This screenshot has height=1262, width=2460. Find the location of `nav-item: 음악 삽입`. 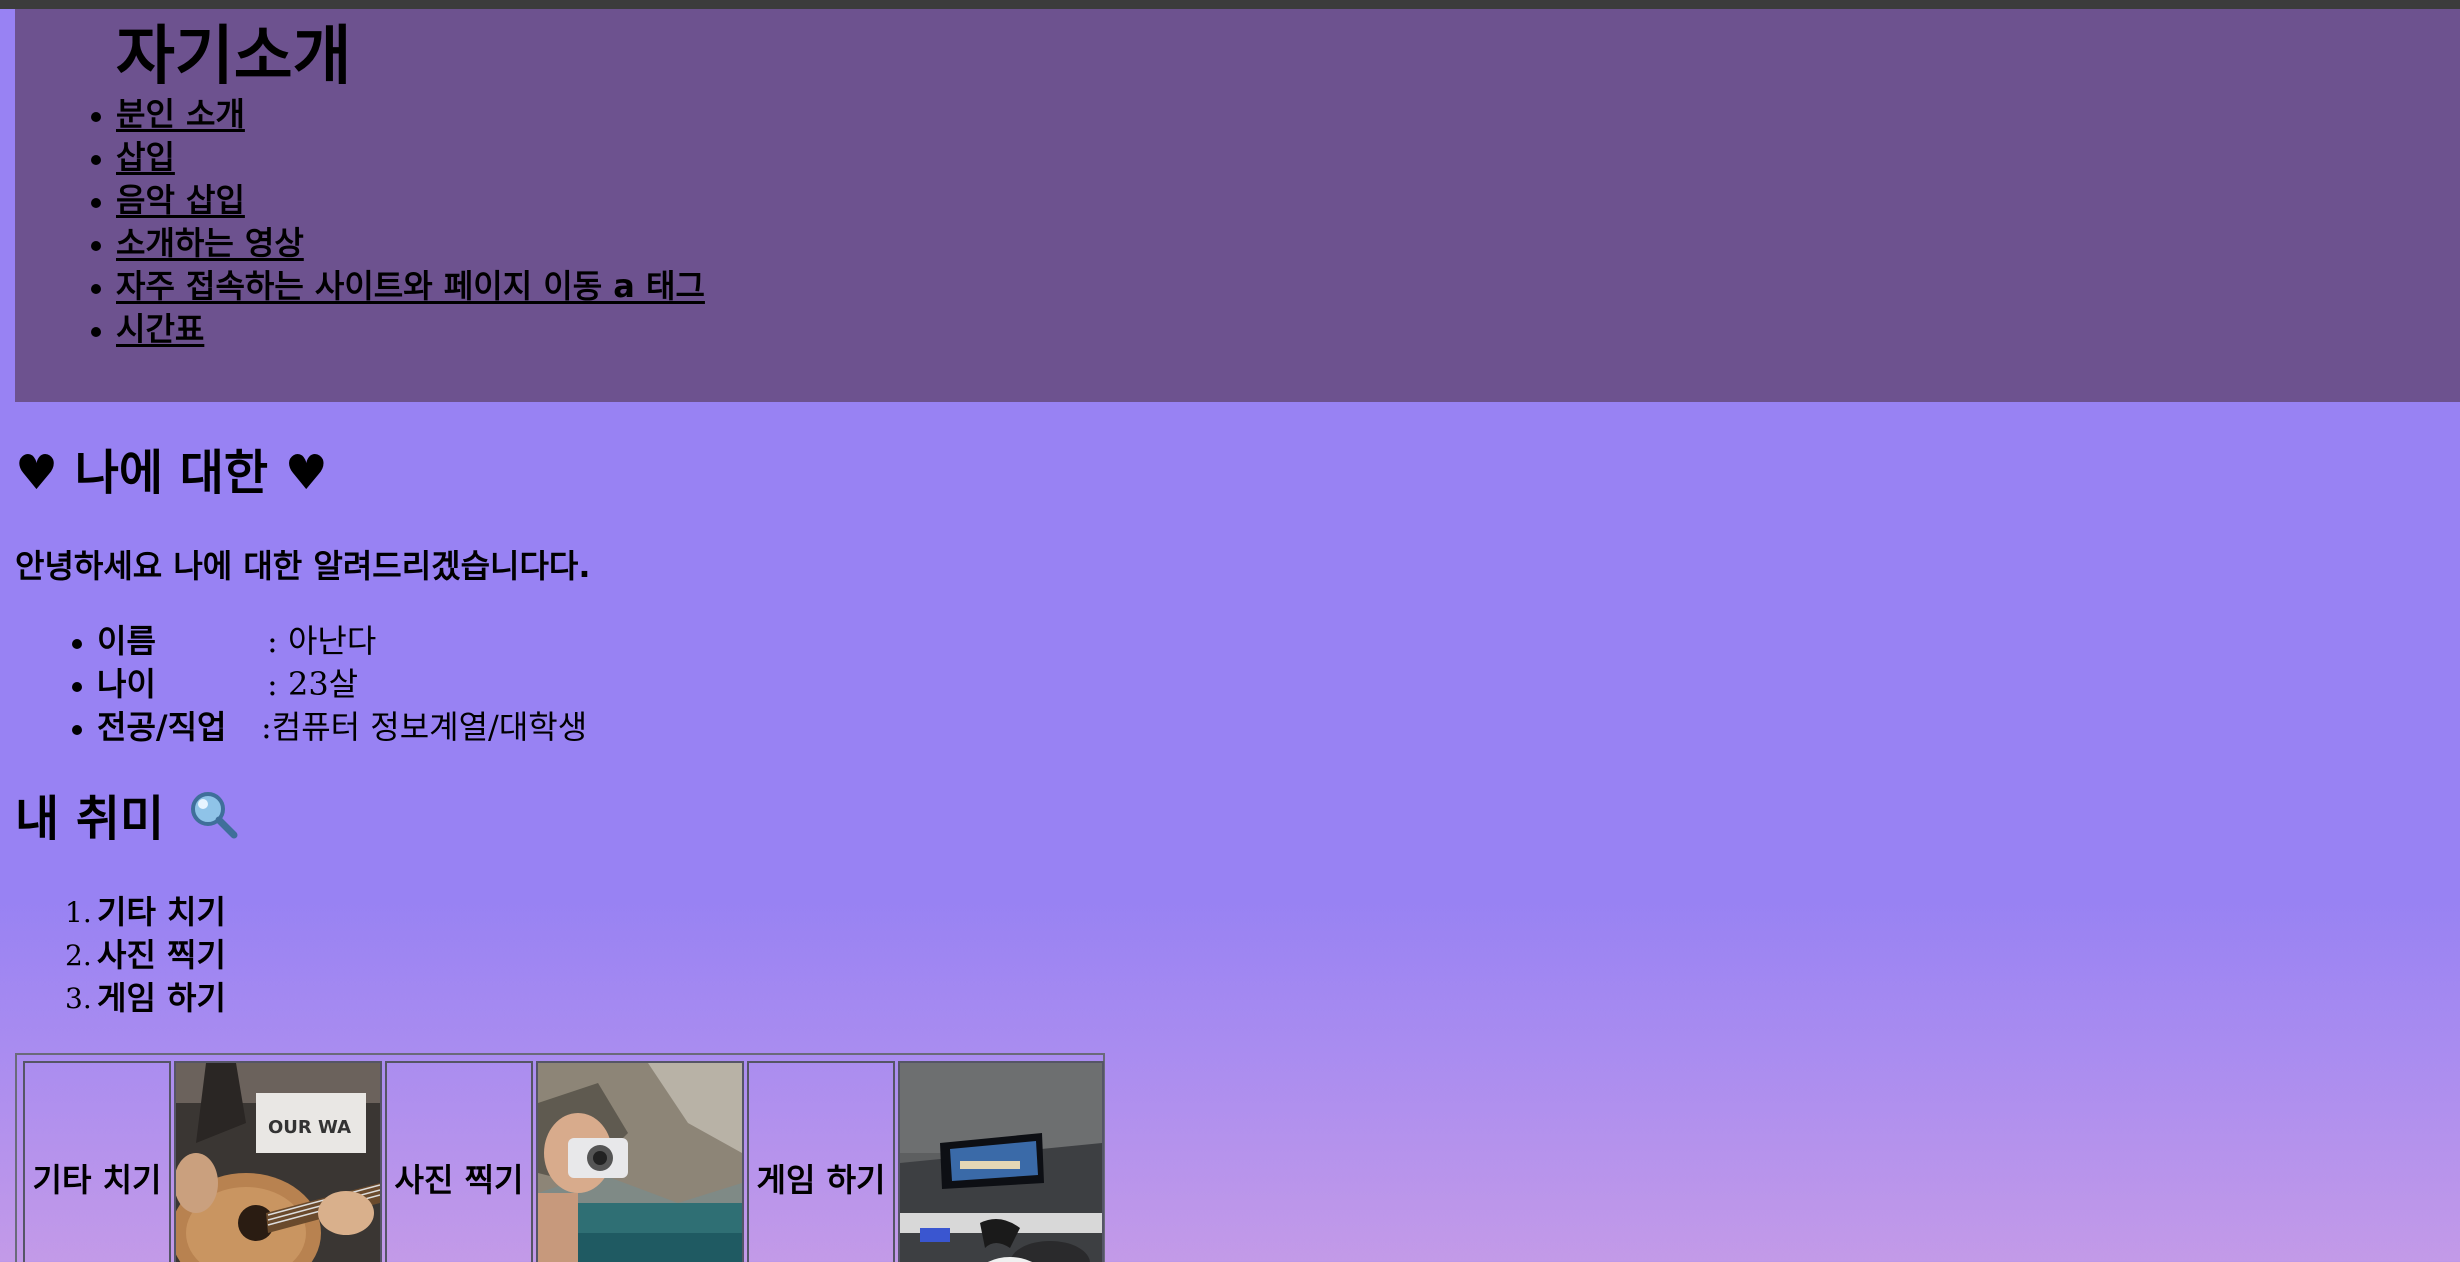

nav-item: 음악 삽입 is located at coordinates (398, 200).